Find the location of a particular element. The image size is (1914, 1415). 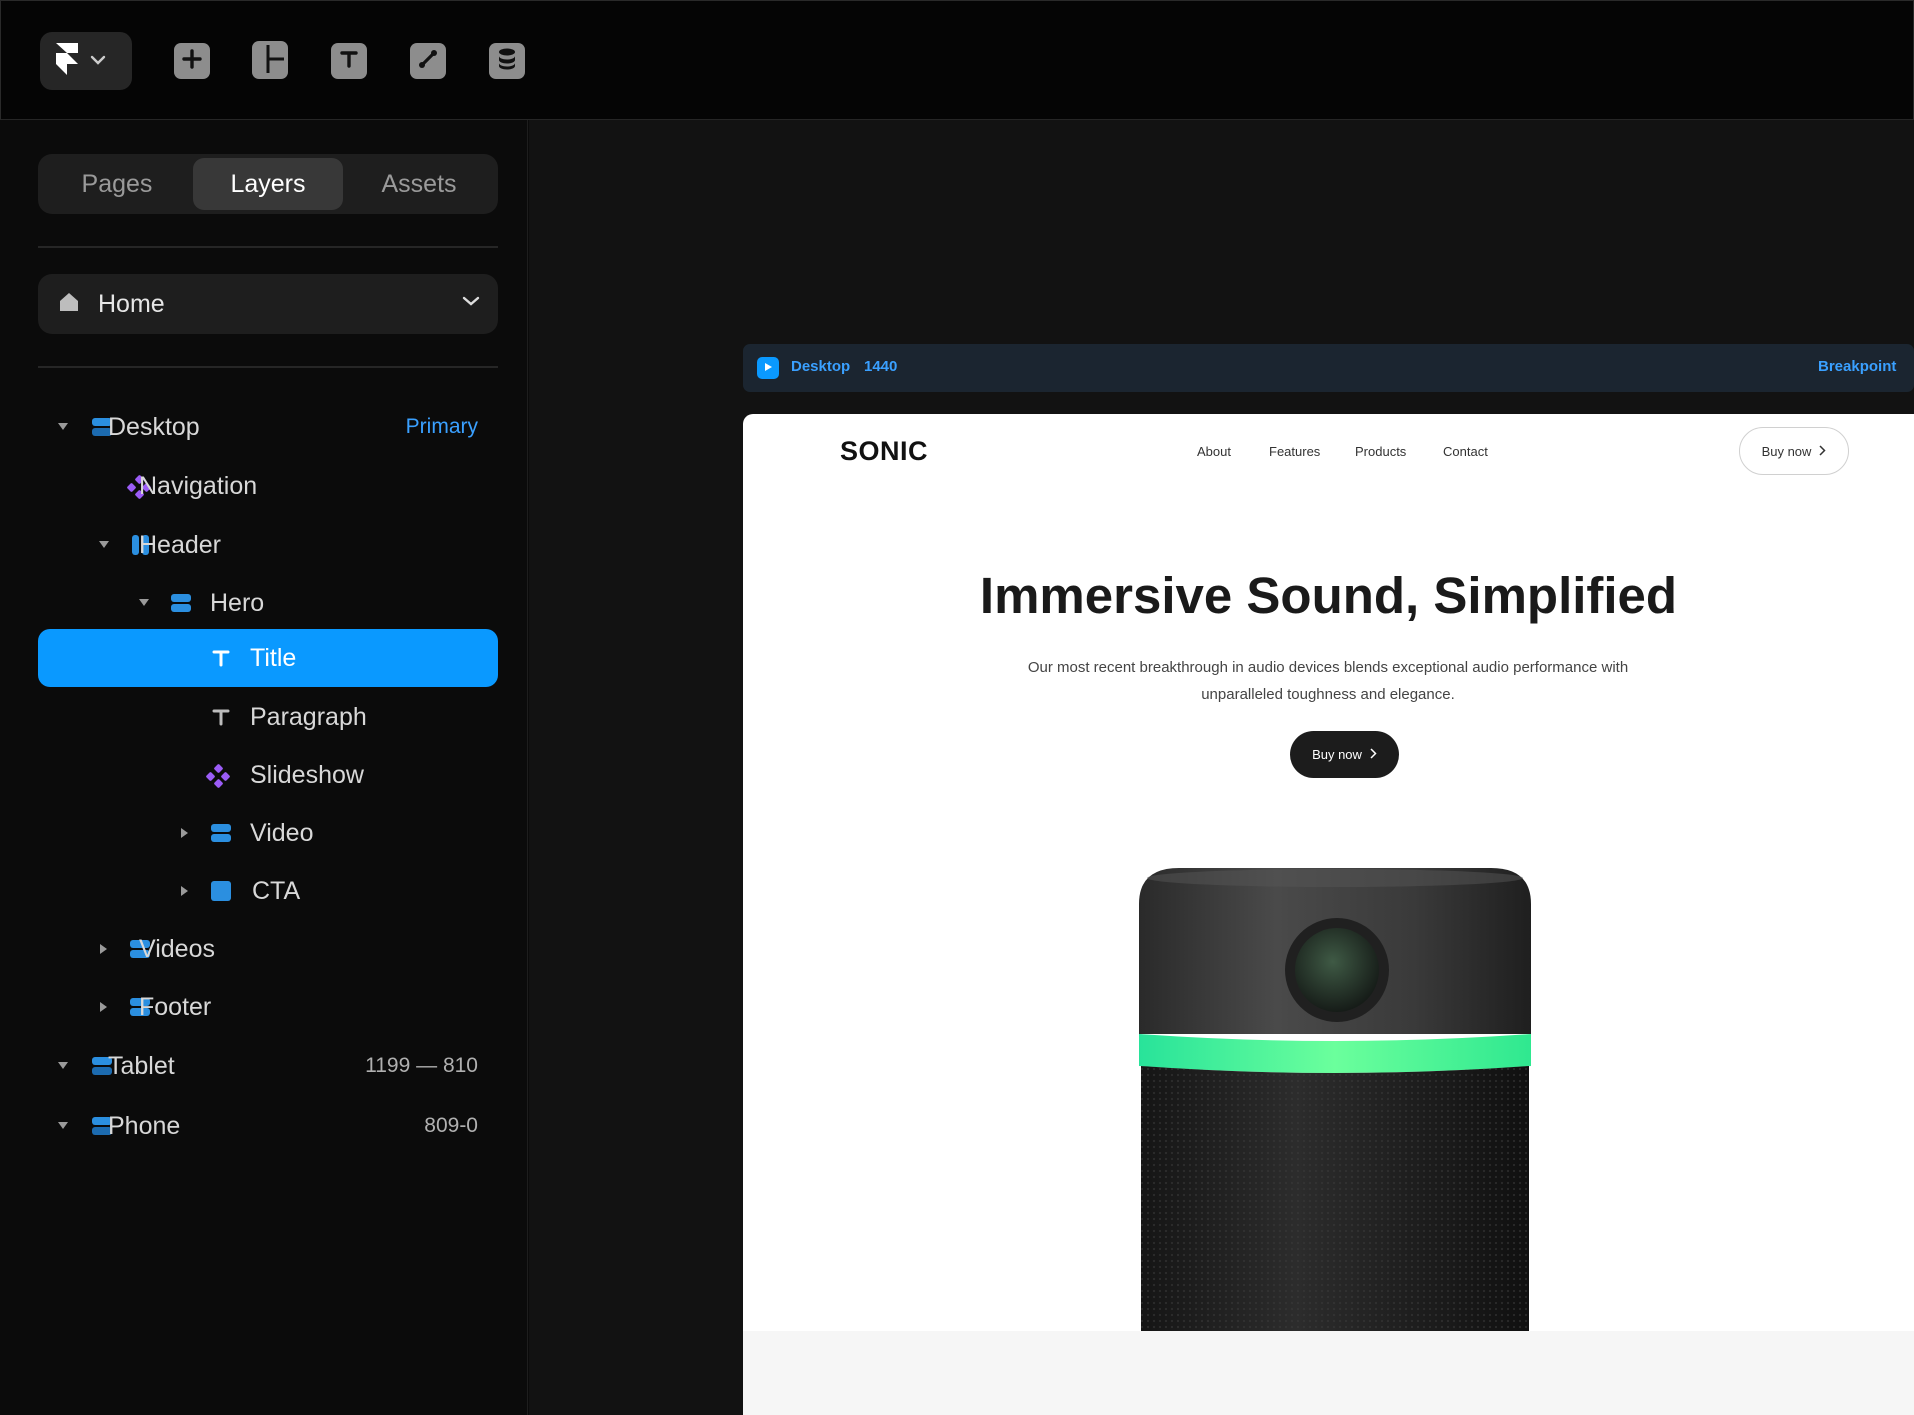

layer-desktop: Desktop Primary is located at coordinates (268, 427).